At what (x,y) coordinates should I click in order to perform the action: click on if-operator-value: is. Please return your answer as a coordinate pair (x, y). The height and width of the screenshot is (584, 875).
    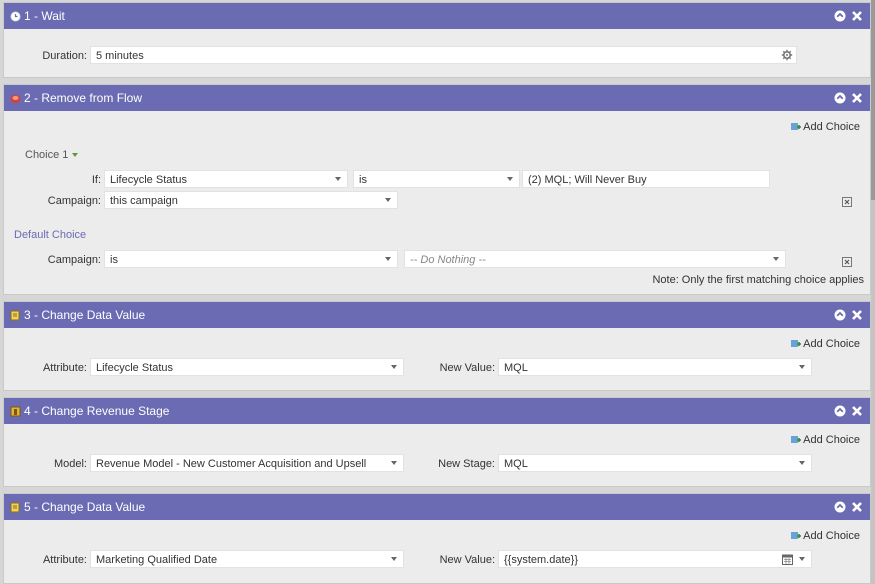
    Looking at the image, I should click on (363, 180).